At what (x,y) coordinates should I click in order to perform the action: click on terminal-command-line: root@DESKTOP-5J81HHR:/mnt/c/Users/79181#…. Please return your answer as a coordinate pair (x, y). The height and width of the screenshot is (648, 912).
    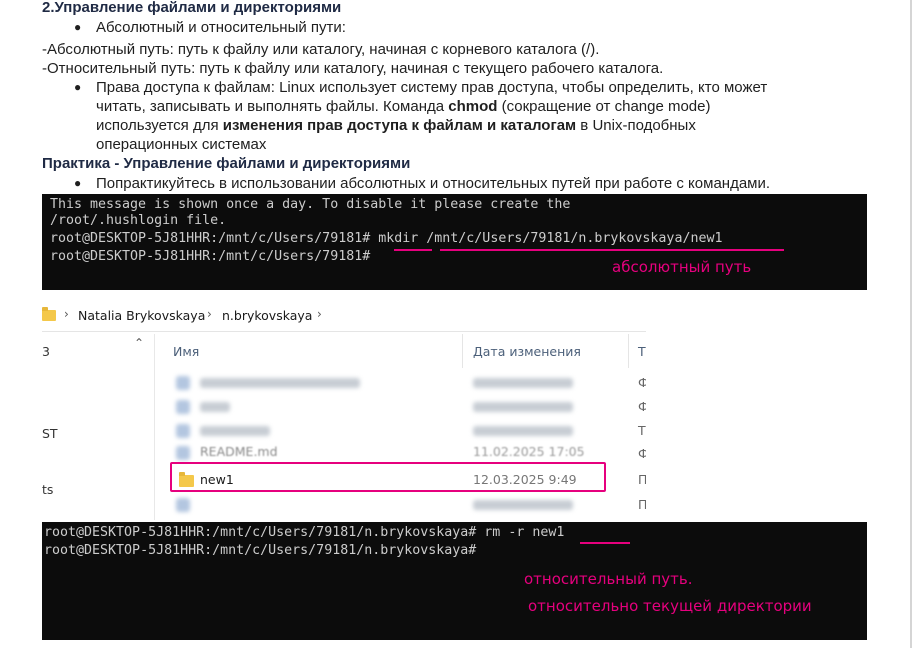
    Looking at the image, I should click on (386, 238).